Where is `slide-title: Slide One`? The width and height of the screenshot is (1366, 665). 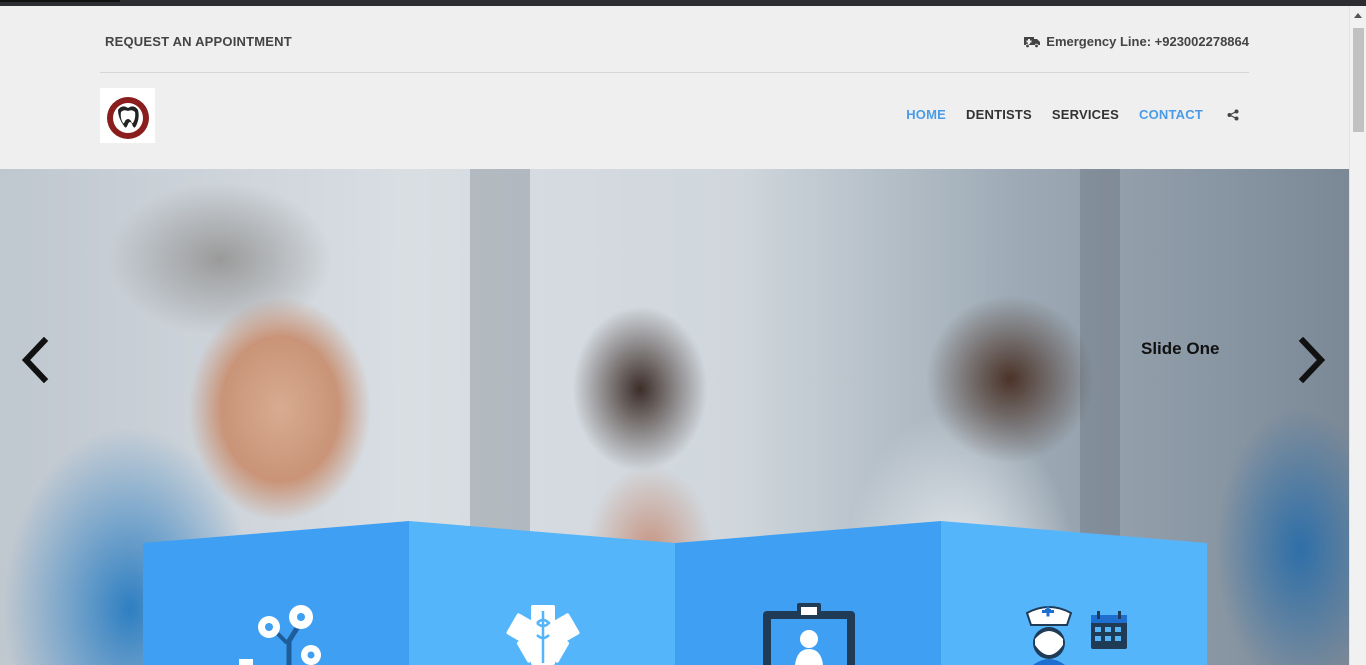
slide-title: Slide One is located at coordinates (1180, 348).